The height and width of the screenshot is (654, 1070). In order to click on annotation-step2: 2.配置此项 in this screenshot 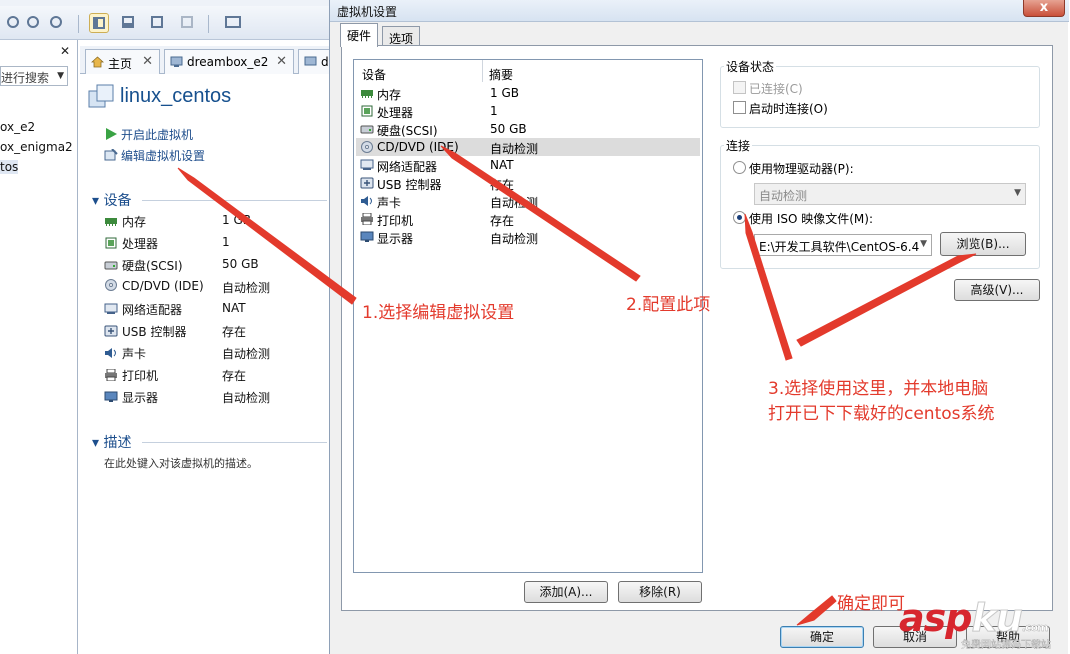, I will do `click(668, 305)`.